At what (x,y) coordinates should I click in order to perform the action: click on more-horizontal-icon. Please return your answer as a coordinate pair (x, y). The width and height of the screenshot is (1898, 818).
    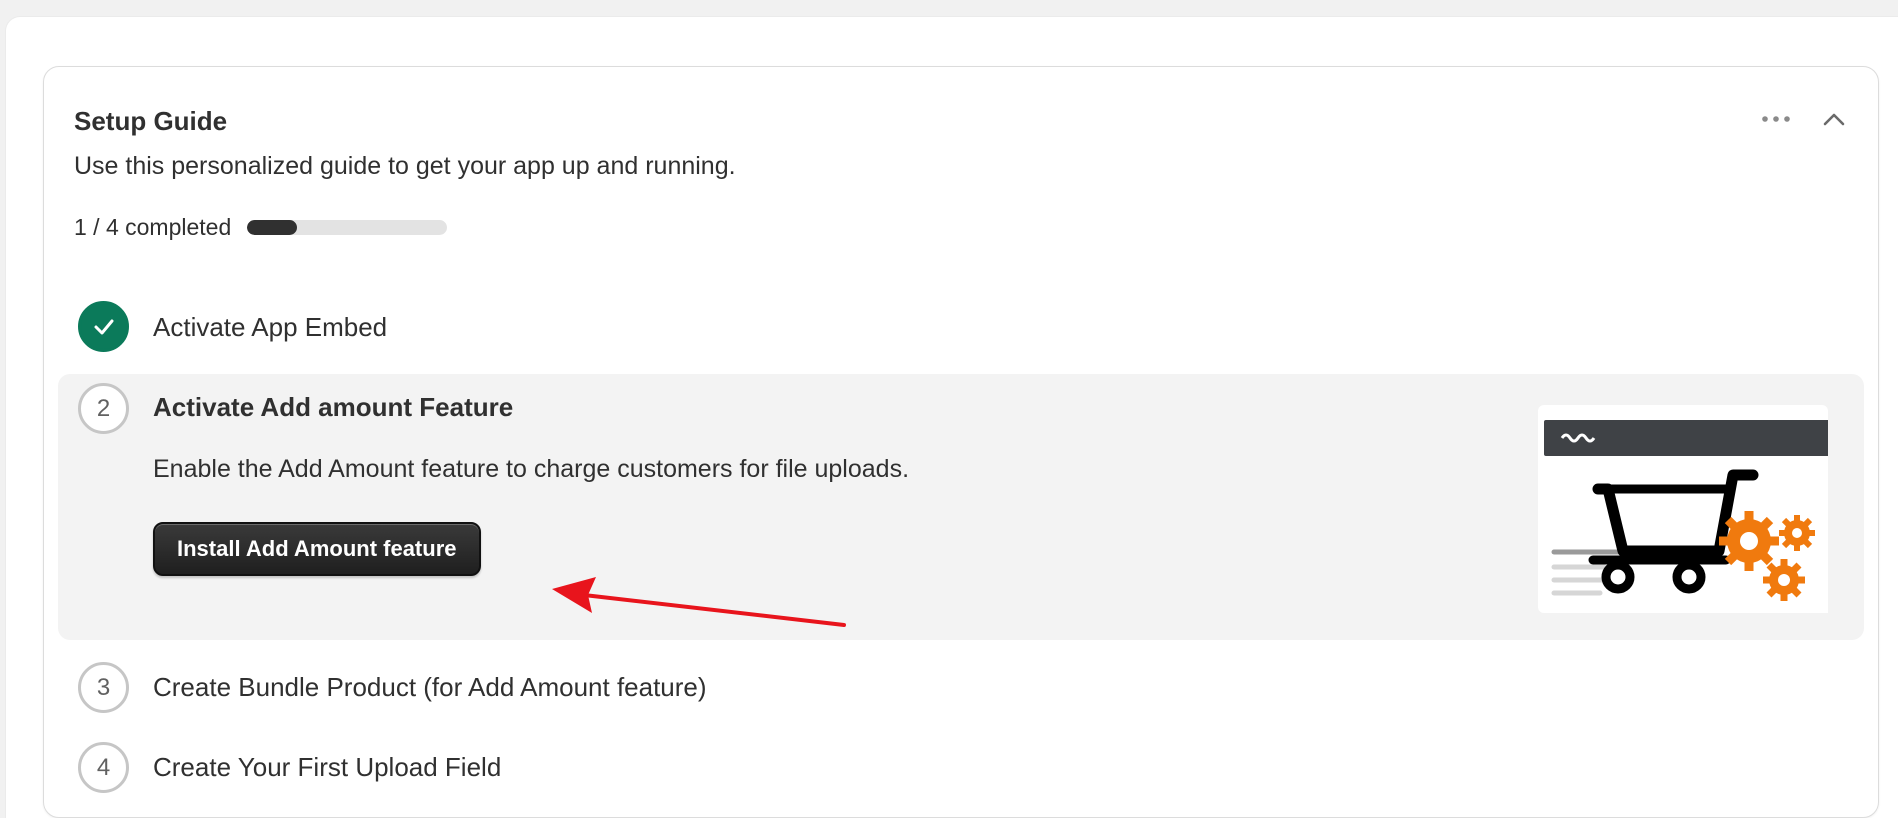
    Looking at the image, I should click on (1776, 119).